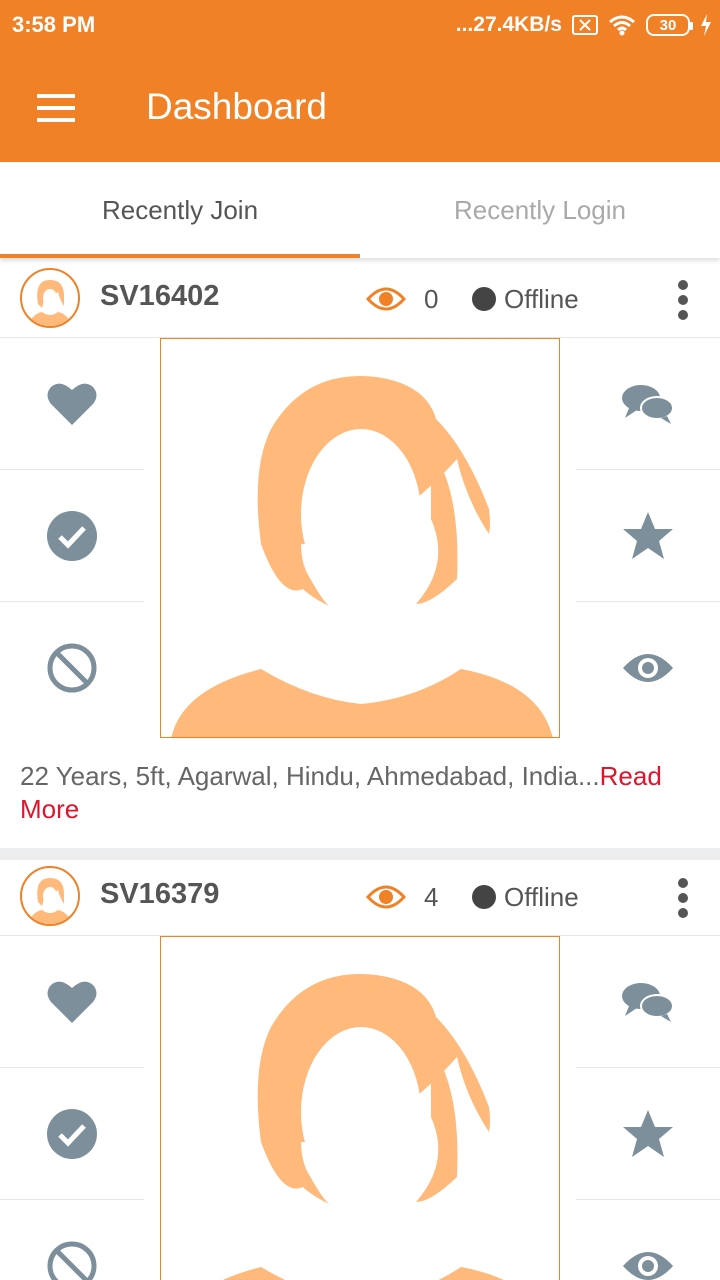 The image size is (720, 1280). What do you see at coordinates (360, 107) in the screenshot?
I see `app-bar: Dashboard` at bounding box center [360, 107].